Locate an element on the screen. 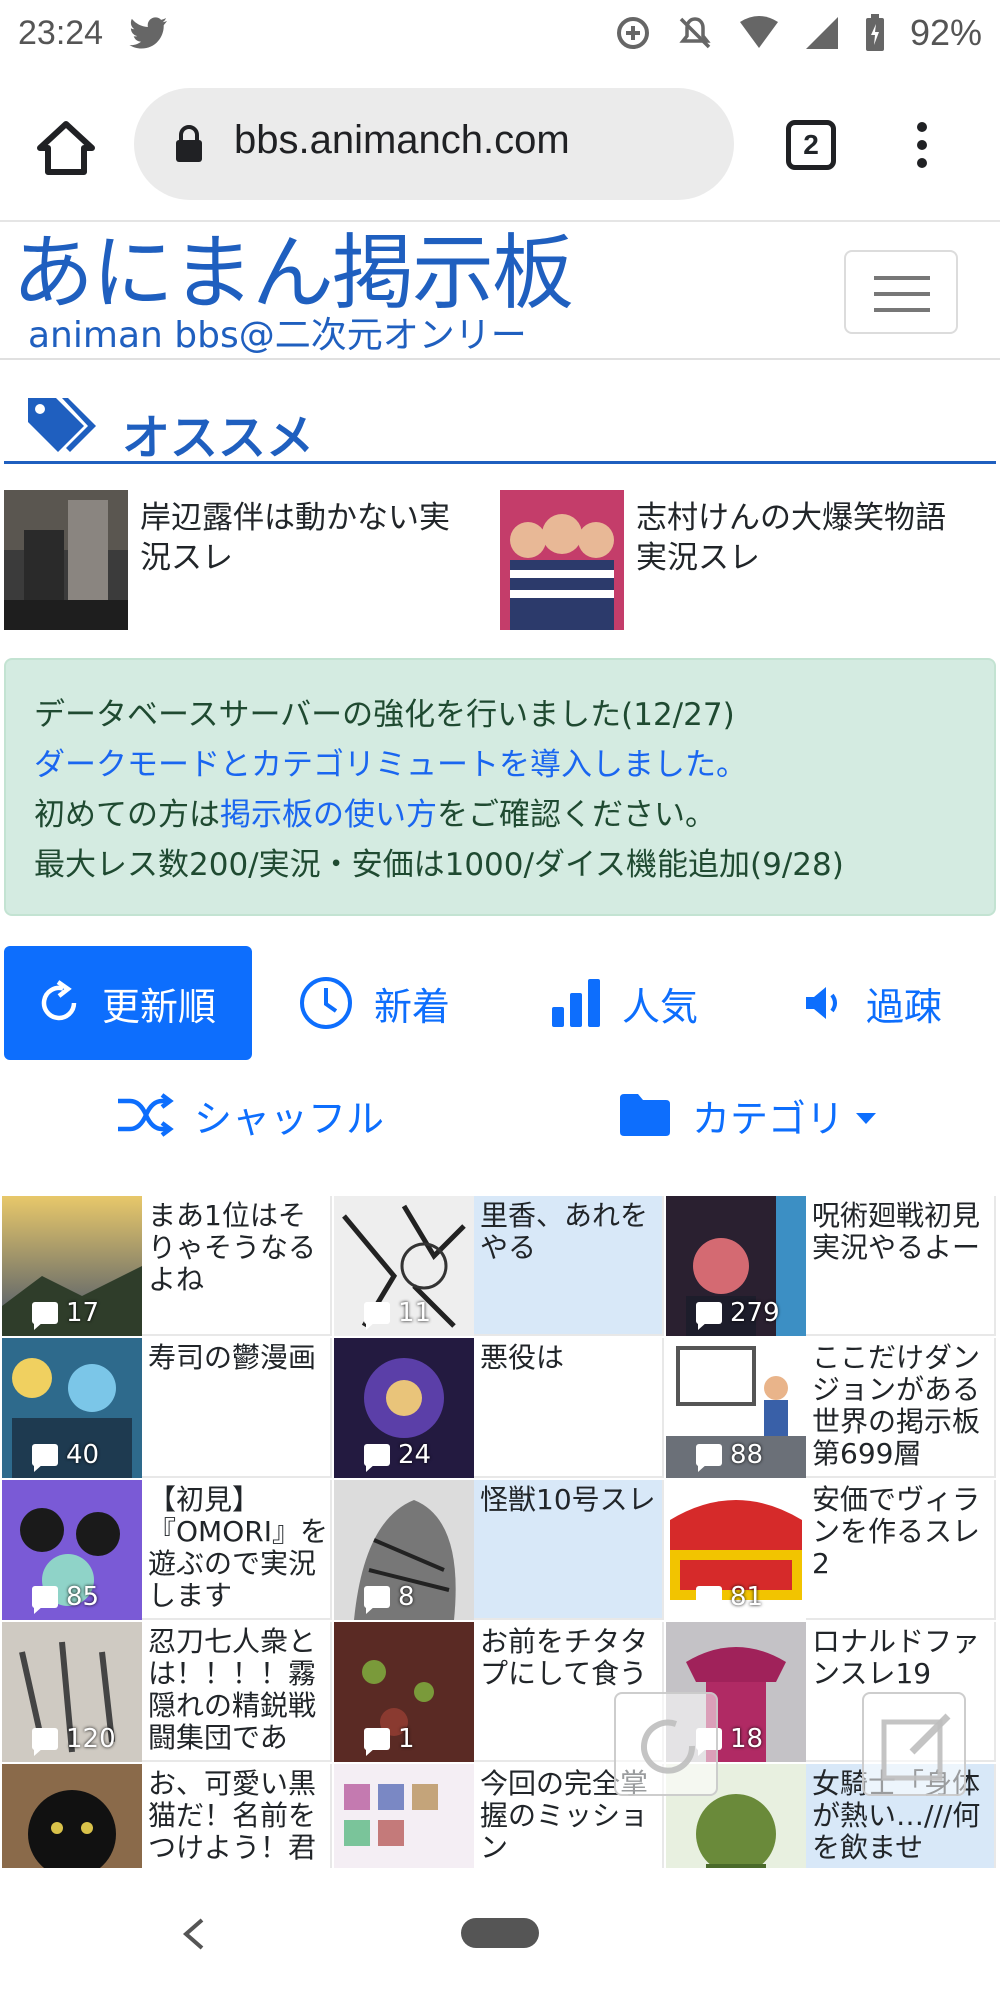 The width and height of the screenshot is (1000, 2000). reply-count: 24 is located at coordinates (397, 1456).